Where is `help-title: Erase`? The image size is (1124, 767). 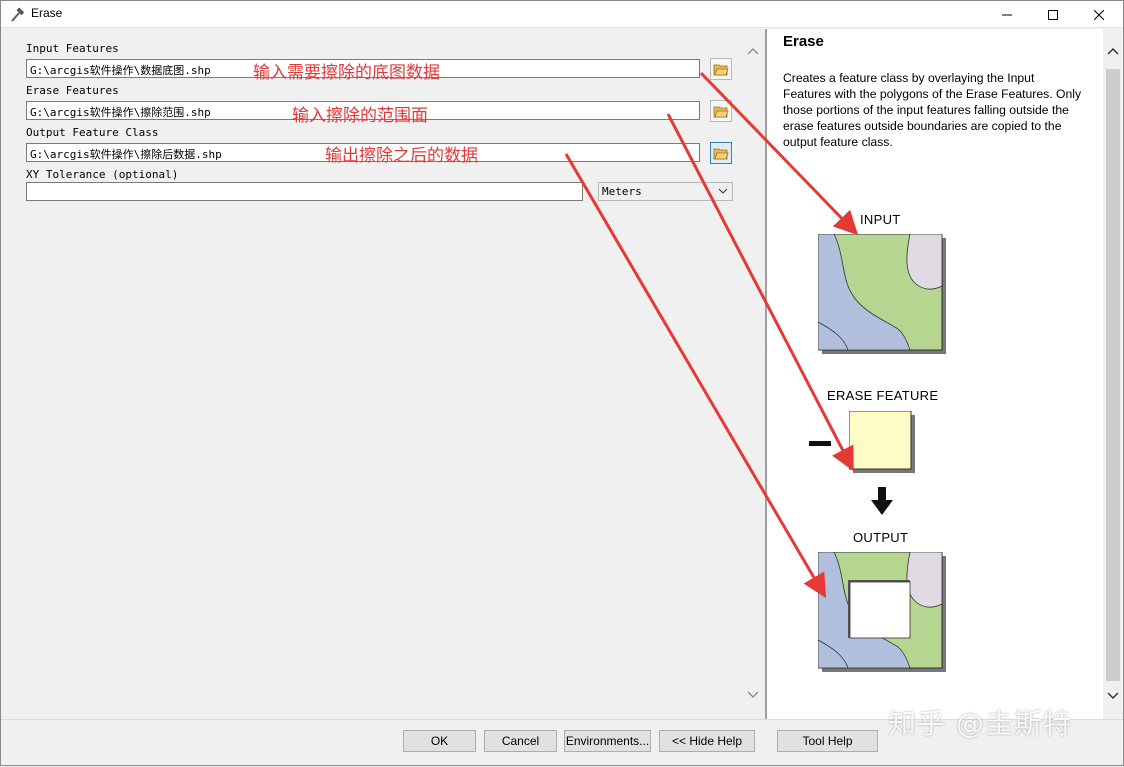
help-title: Erase is located at coordinates (803, 41).